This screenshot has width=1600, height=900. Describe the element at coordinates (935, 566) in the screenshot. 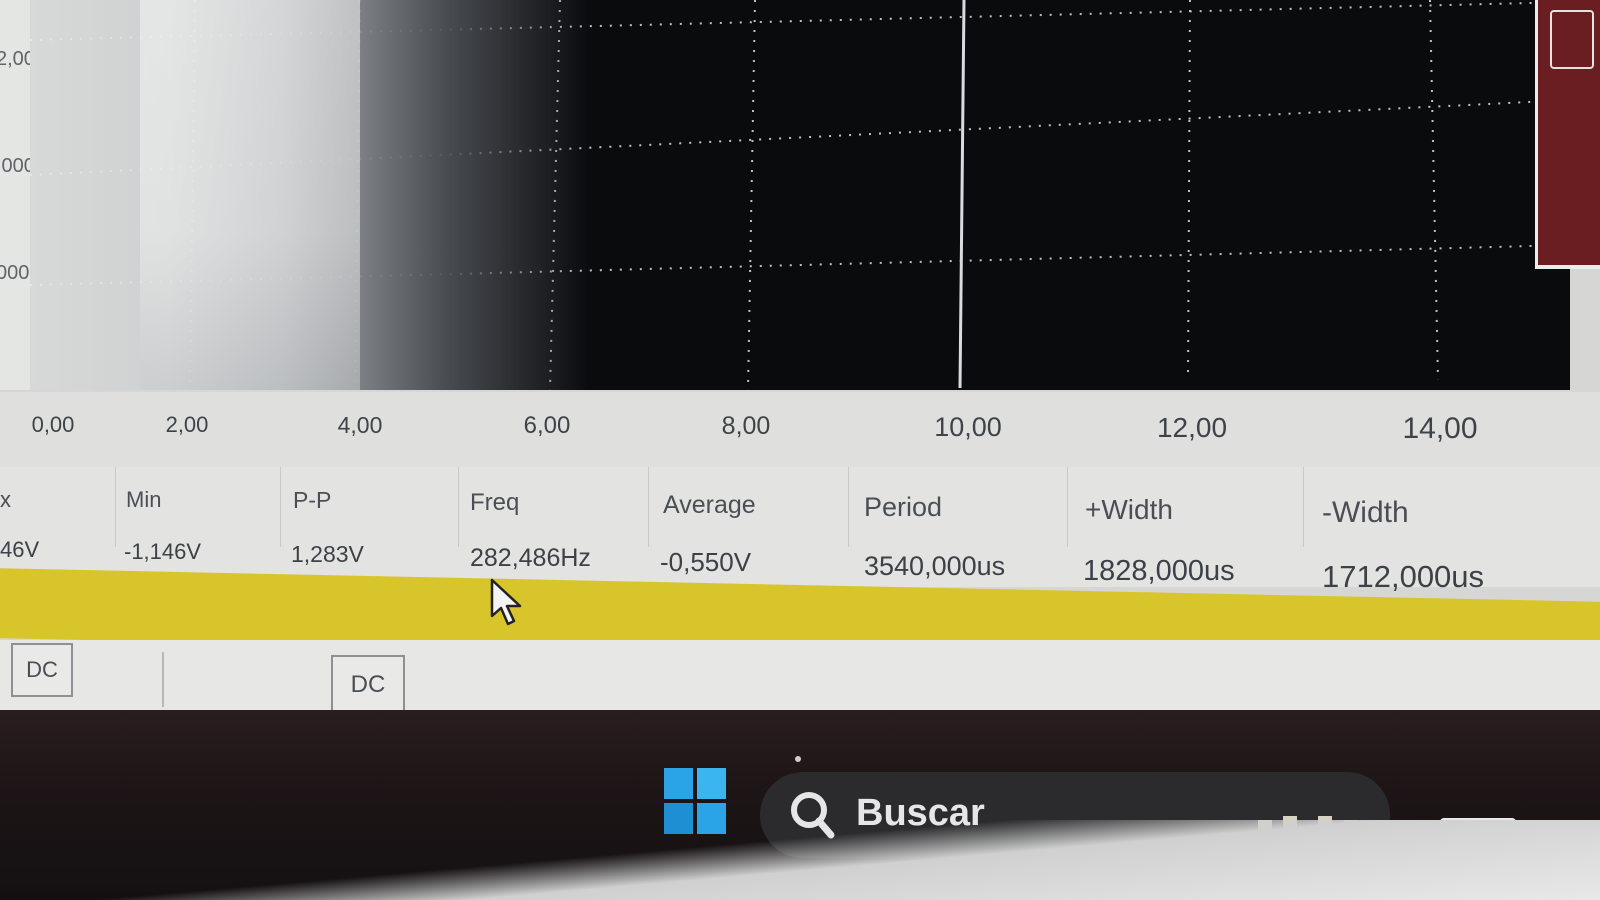

I see `measurement-value: 3540,000us` at that location.